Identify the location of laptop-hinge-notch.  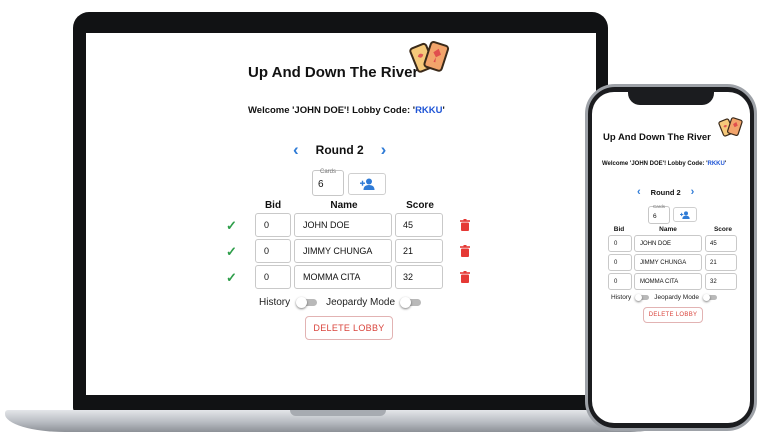
(338, 413).